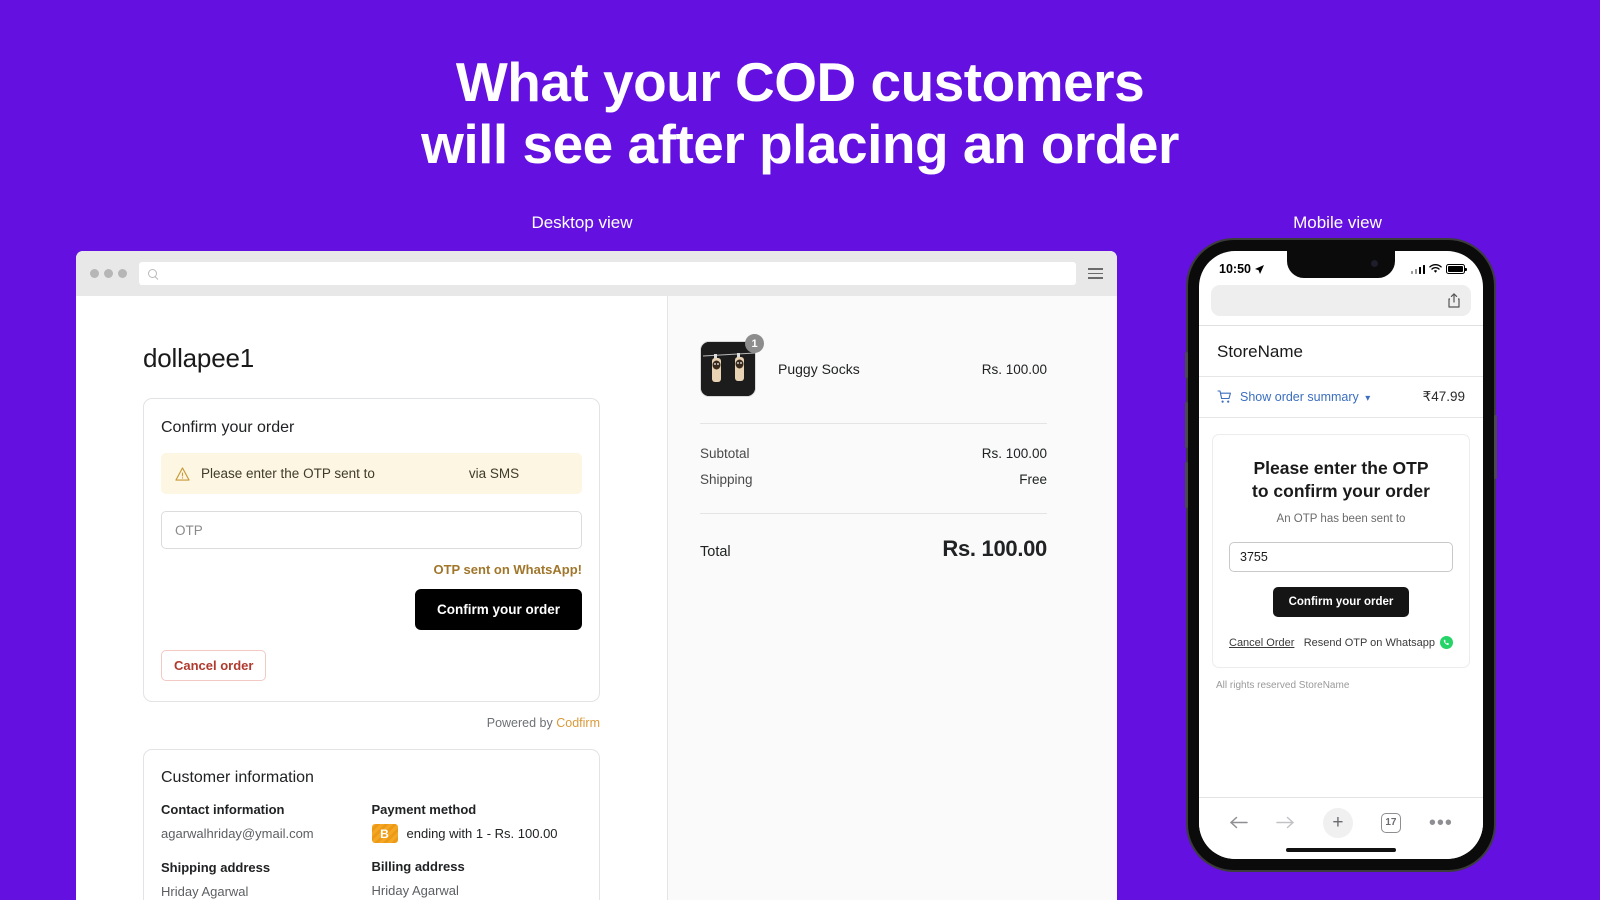 This screenshot has height=900, width=1600. Describe the element at coordinates (1186, 485) in the screenshot. I see `phone-volume-down-button` at that location.